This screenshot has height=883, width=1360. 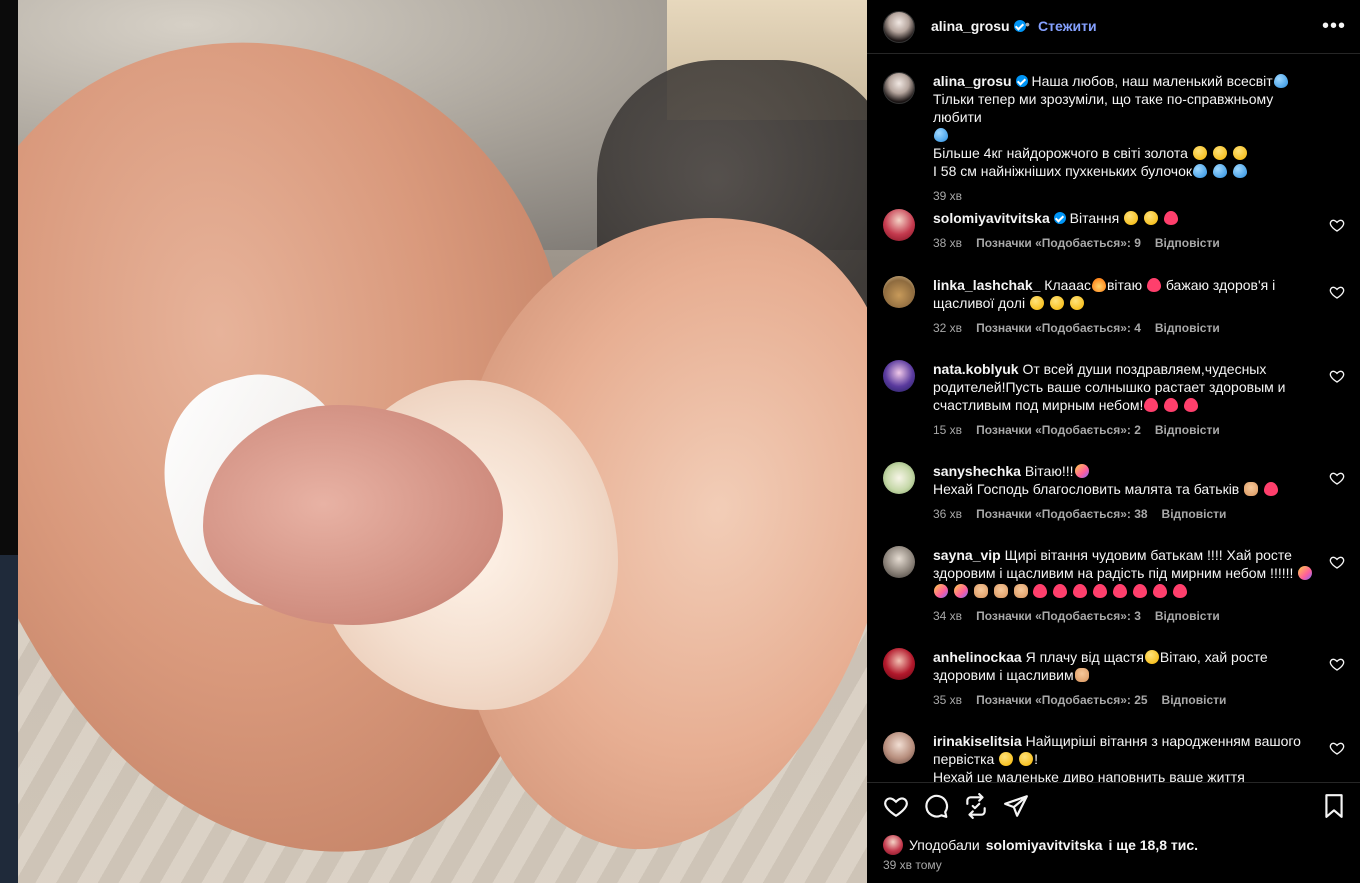 What do you see at coordinates (976, 806) in the screenshot?
I see `share-icon` at bounding box center [976, 806].